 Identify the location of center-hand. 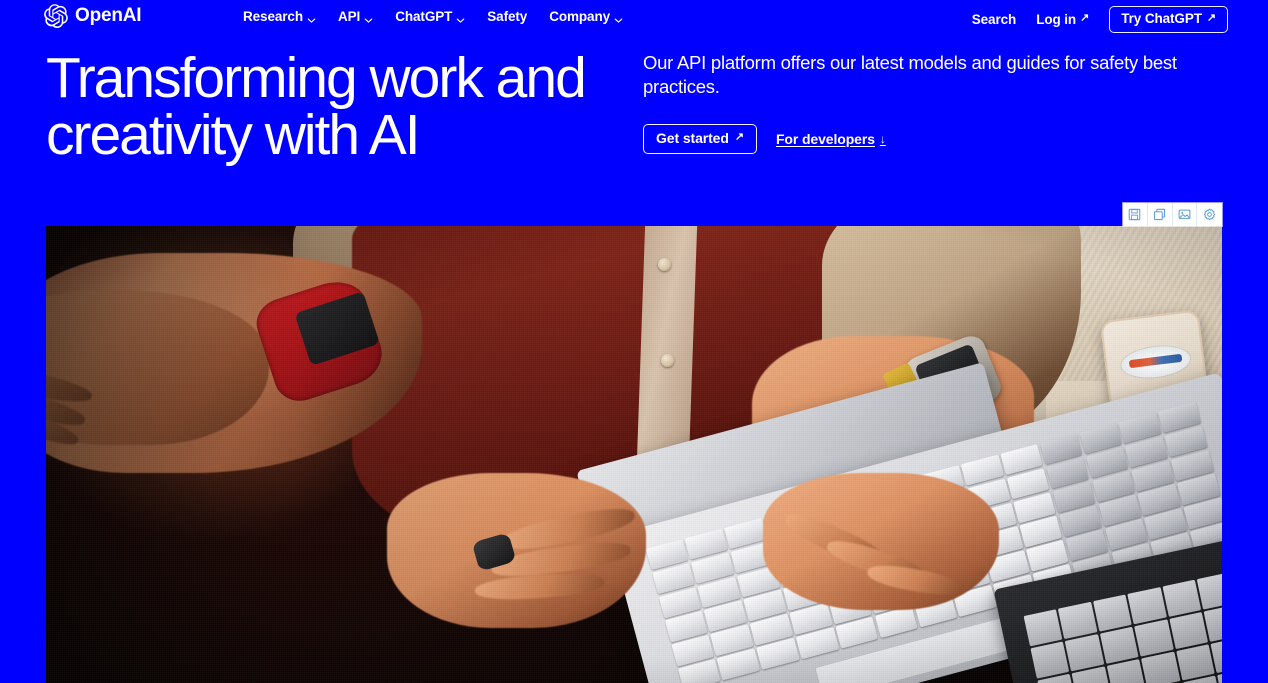
(516, 550).